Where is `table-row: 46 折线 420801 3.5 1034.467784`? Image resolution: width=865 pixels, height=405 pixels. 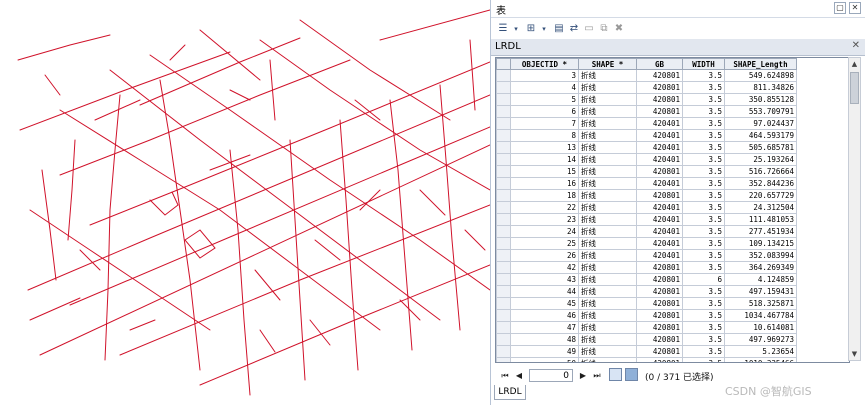
table-row: 46 折线 420801 3.5 1034.467784 is located at coordinates (646, 315).